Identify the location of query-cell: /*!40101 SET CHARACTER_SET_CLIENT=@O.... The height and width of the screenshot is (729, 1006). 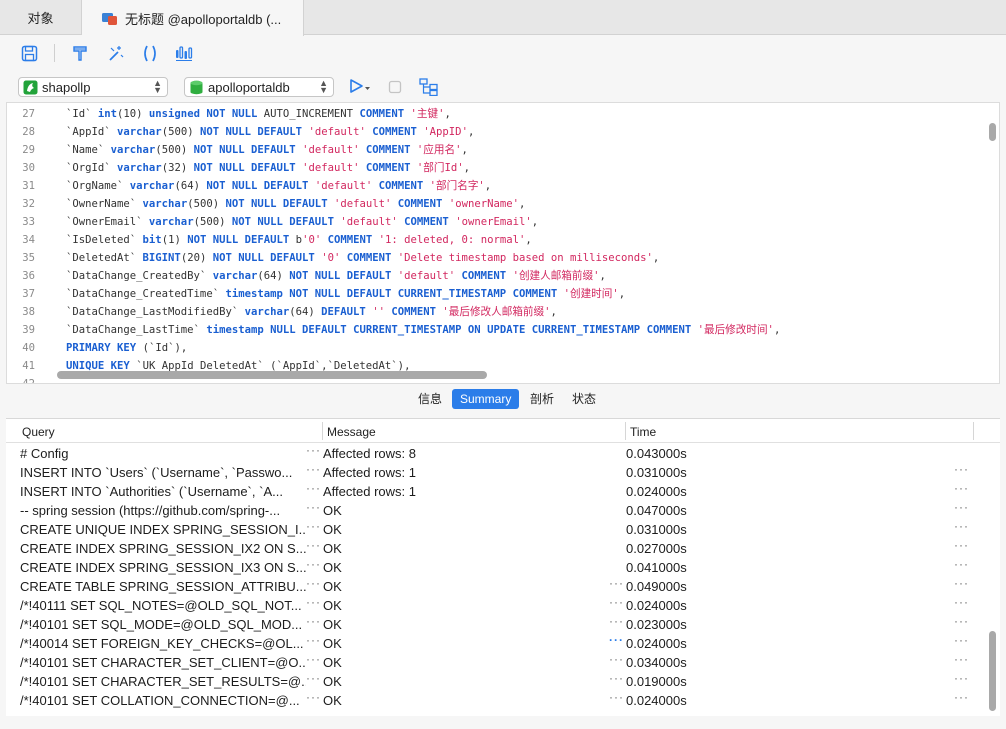
(163, 662).